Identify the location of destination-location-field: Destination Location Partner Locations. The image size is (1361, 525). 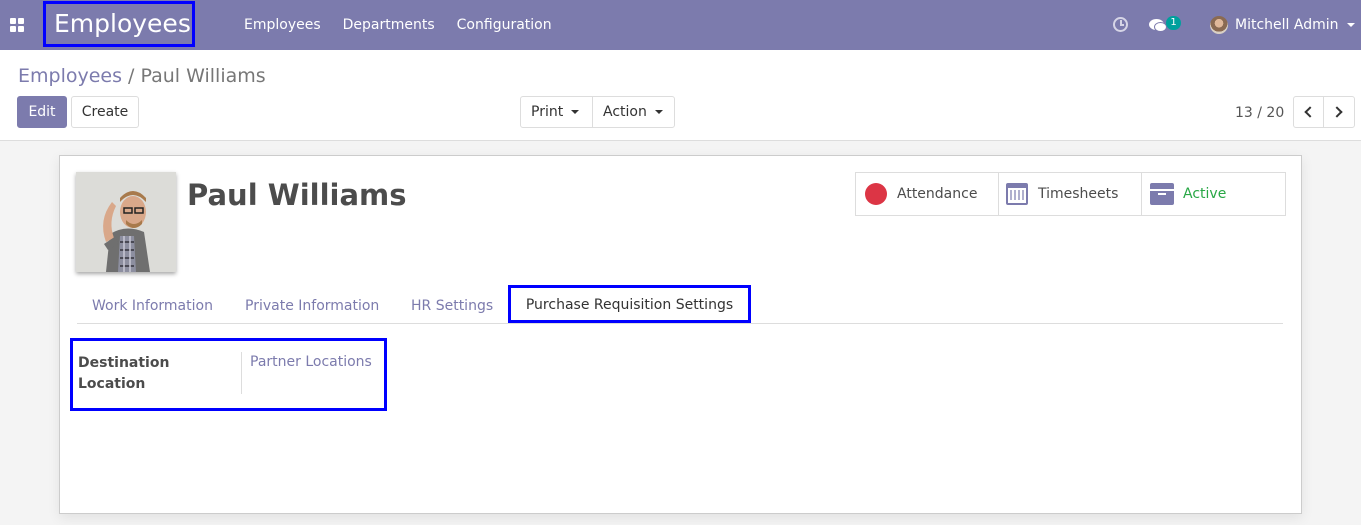
(228, 374).